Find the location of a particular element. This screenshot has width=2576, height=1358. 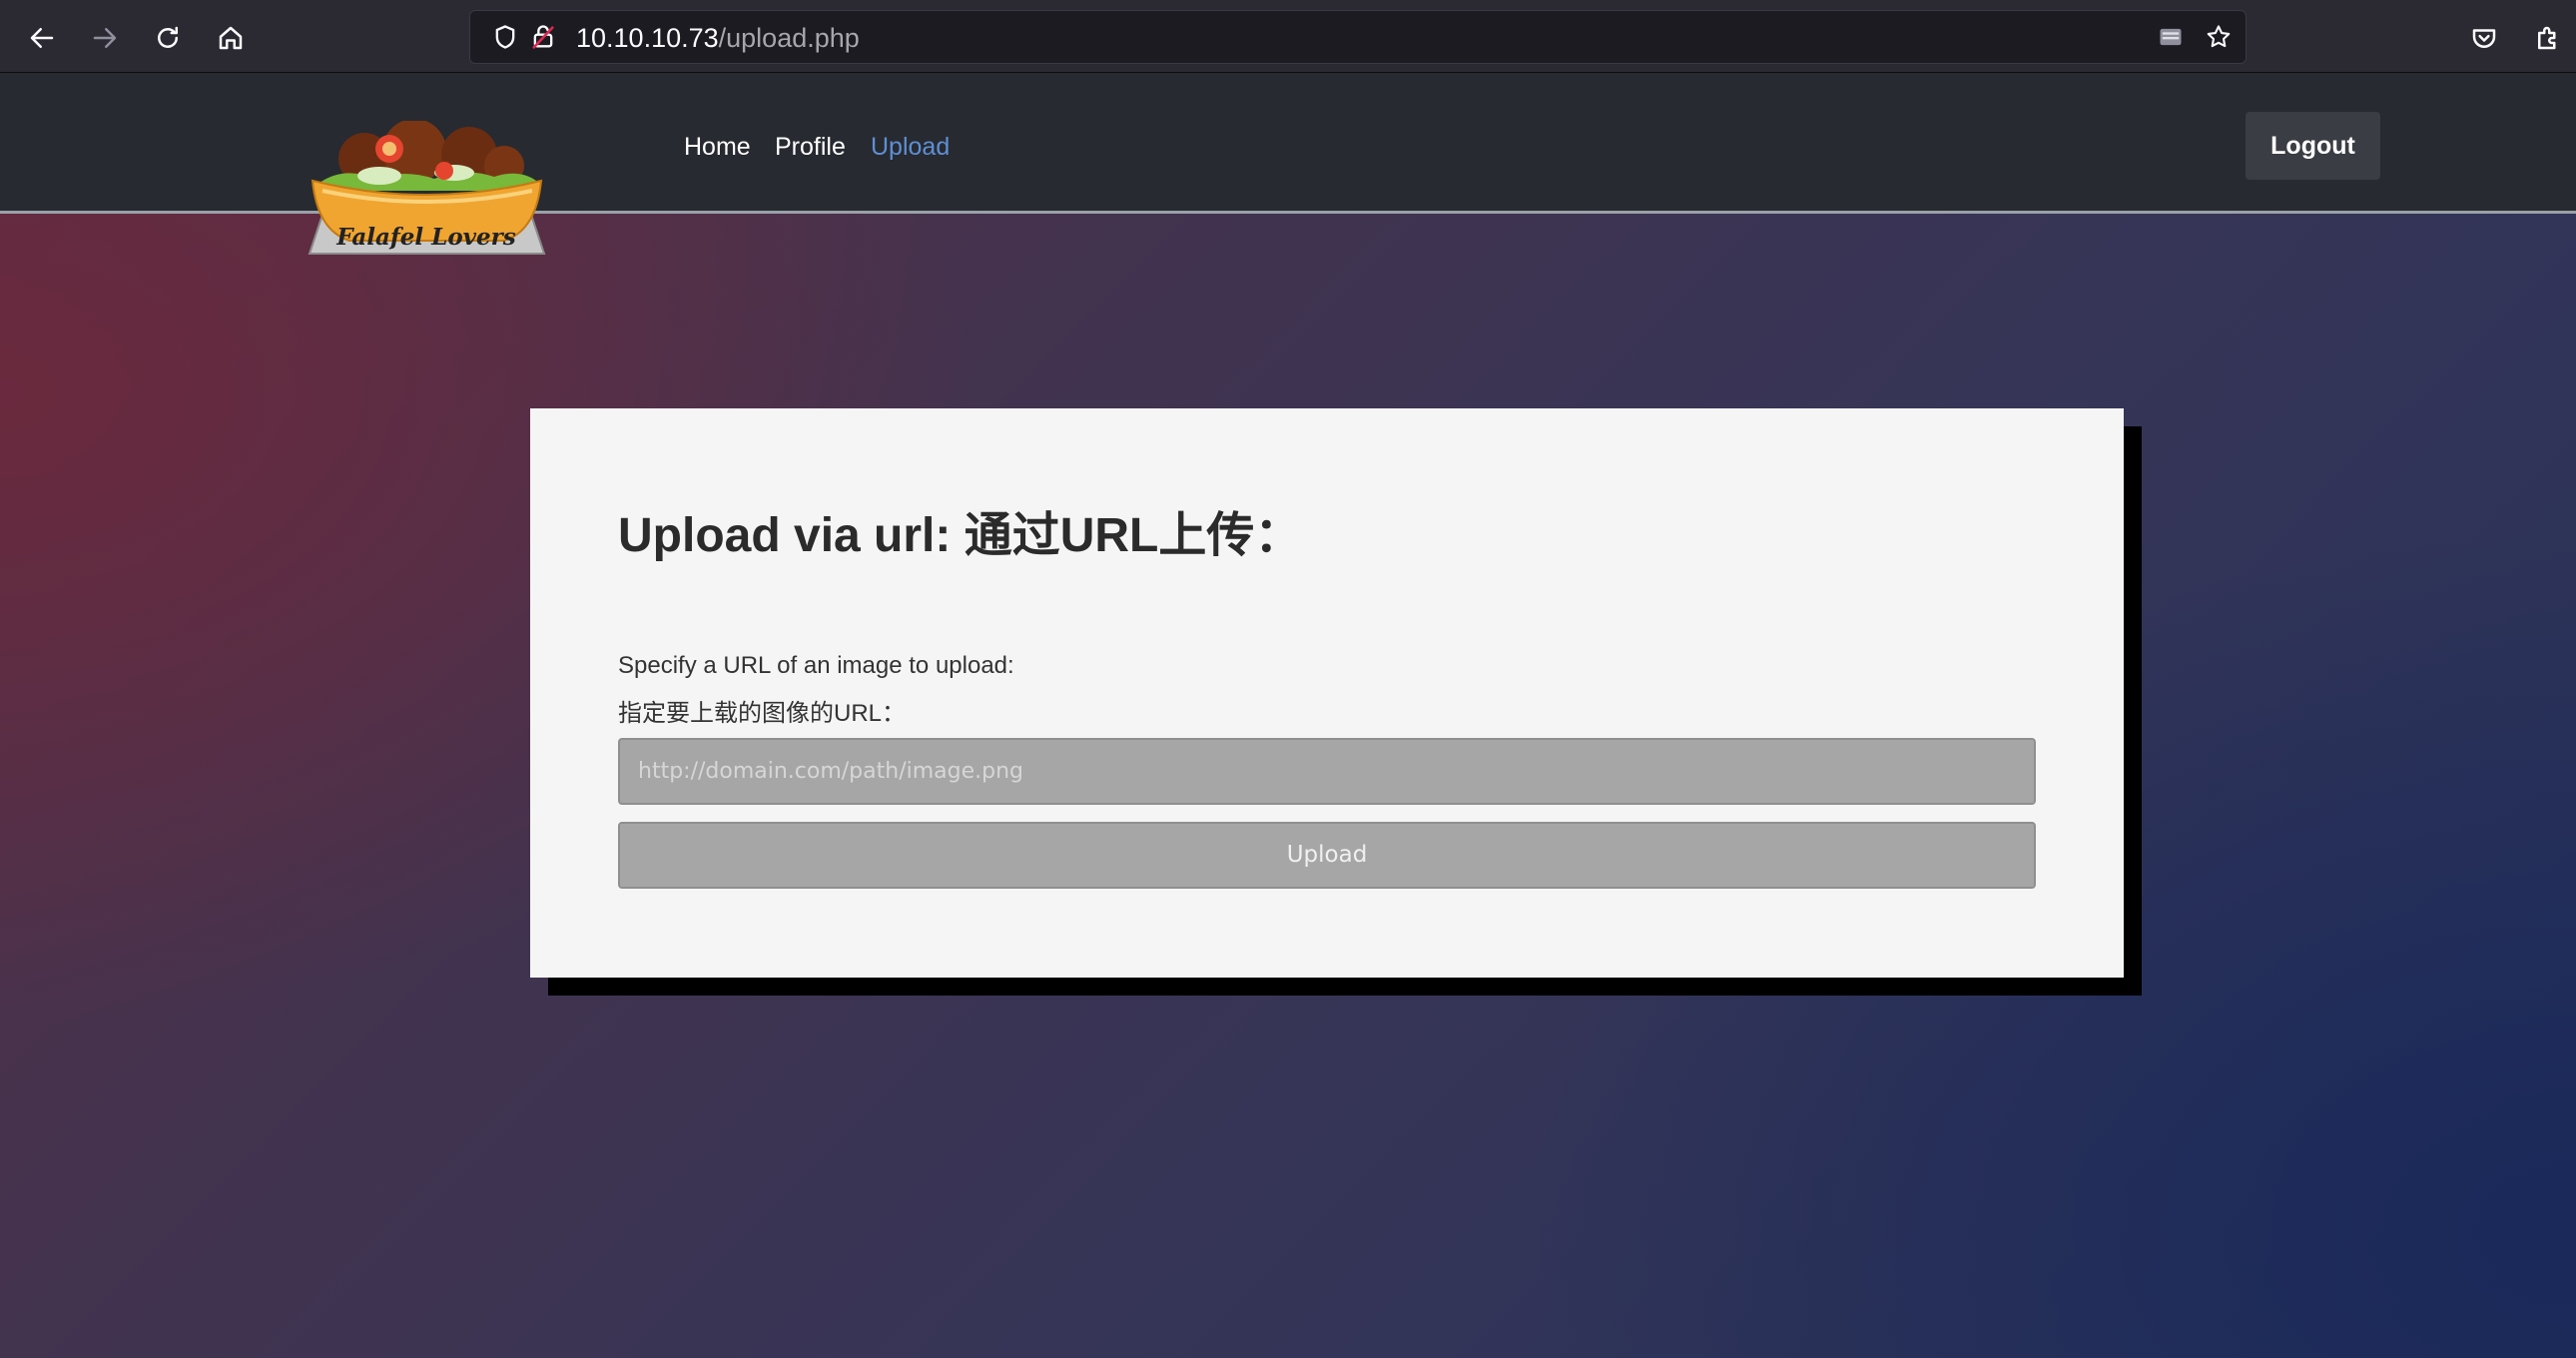

puzzle-icon is located at coordinates (2547, 38).